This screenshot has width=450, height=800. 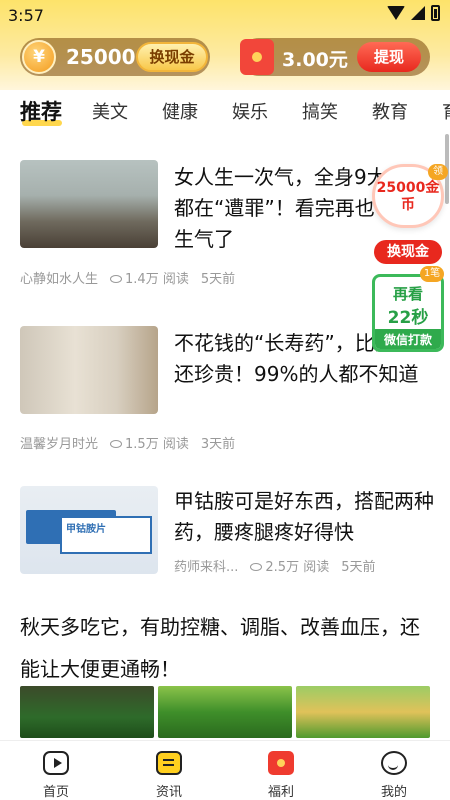 I want to click on watch-reward-widget: 再看 22秒 微信打款, so click(x=408, y=313).